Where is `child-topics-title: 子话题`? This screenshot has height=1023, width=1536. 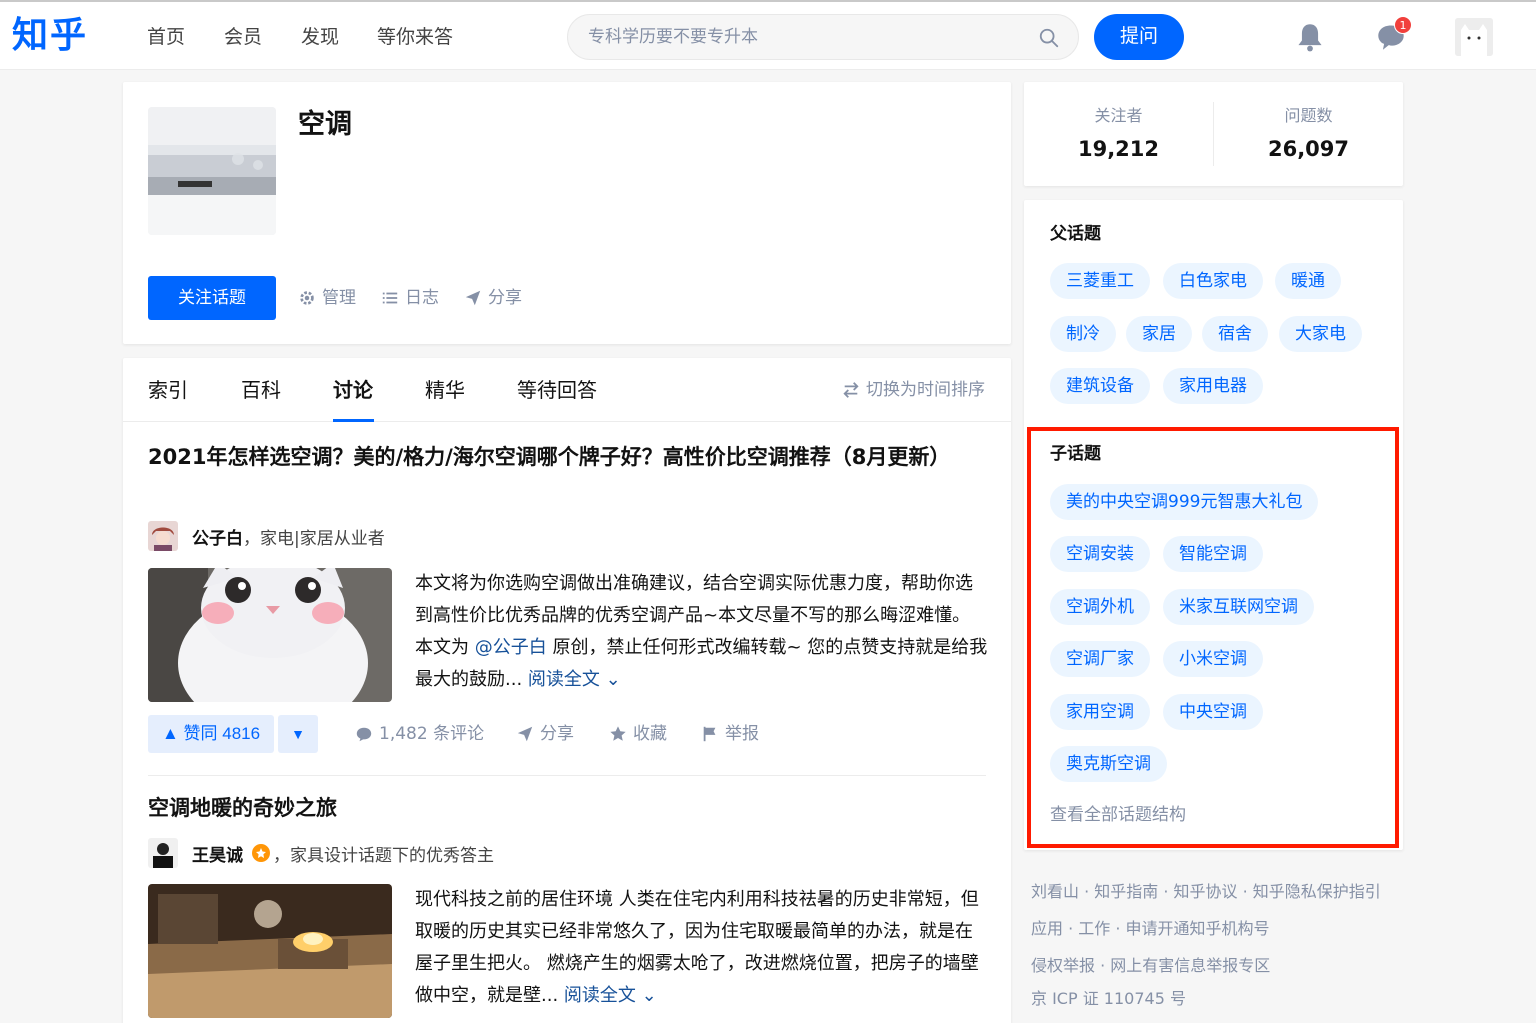
child-topics-title: 子话题 is located at coordinates (1075, 454).